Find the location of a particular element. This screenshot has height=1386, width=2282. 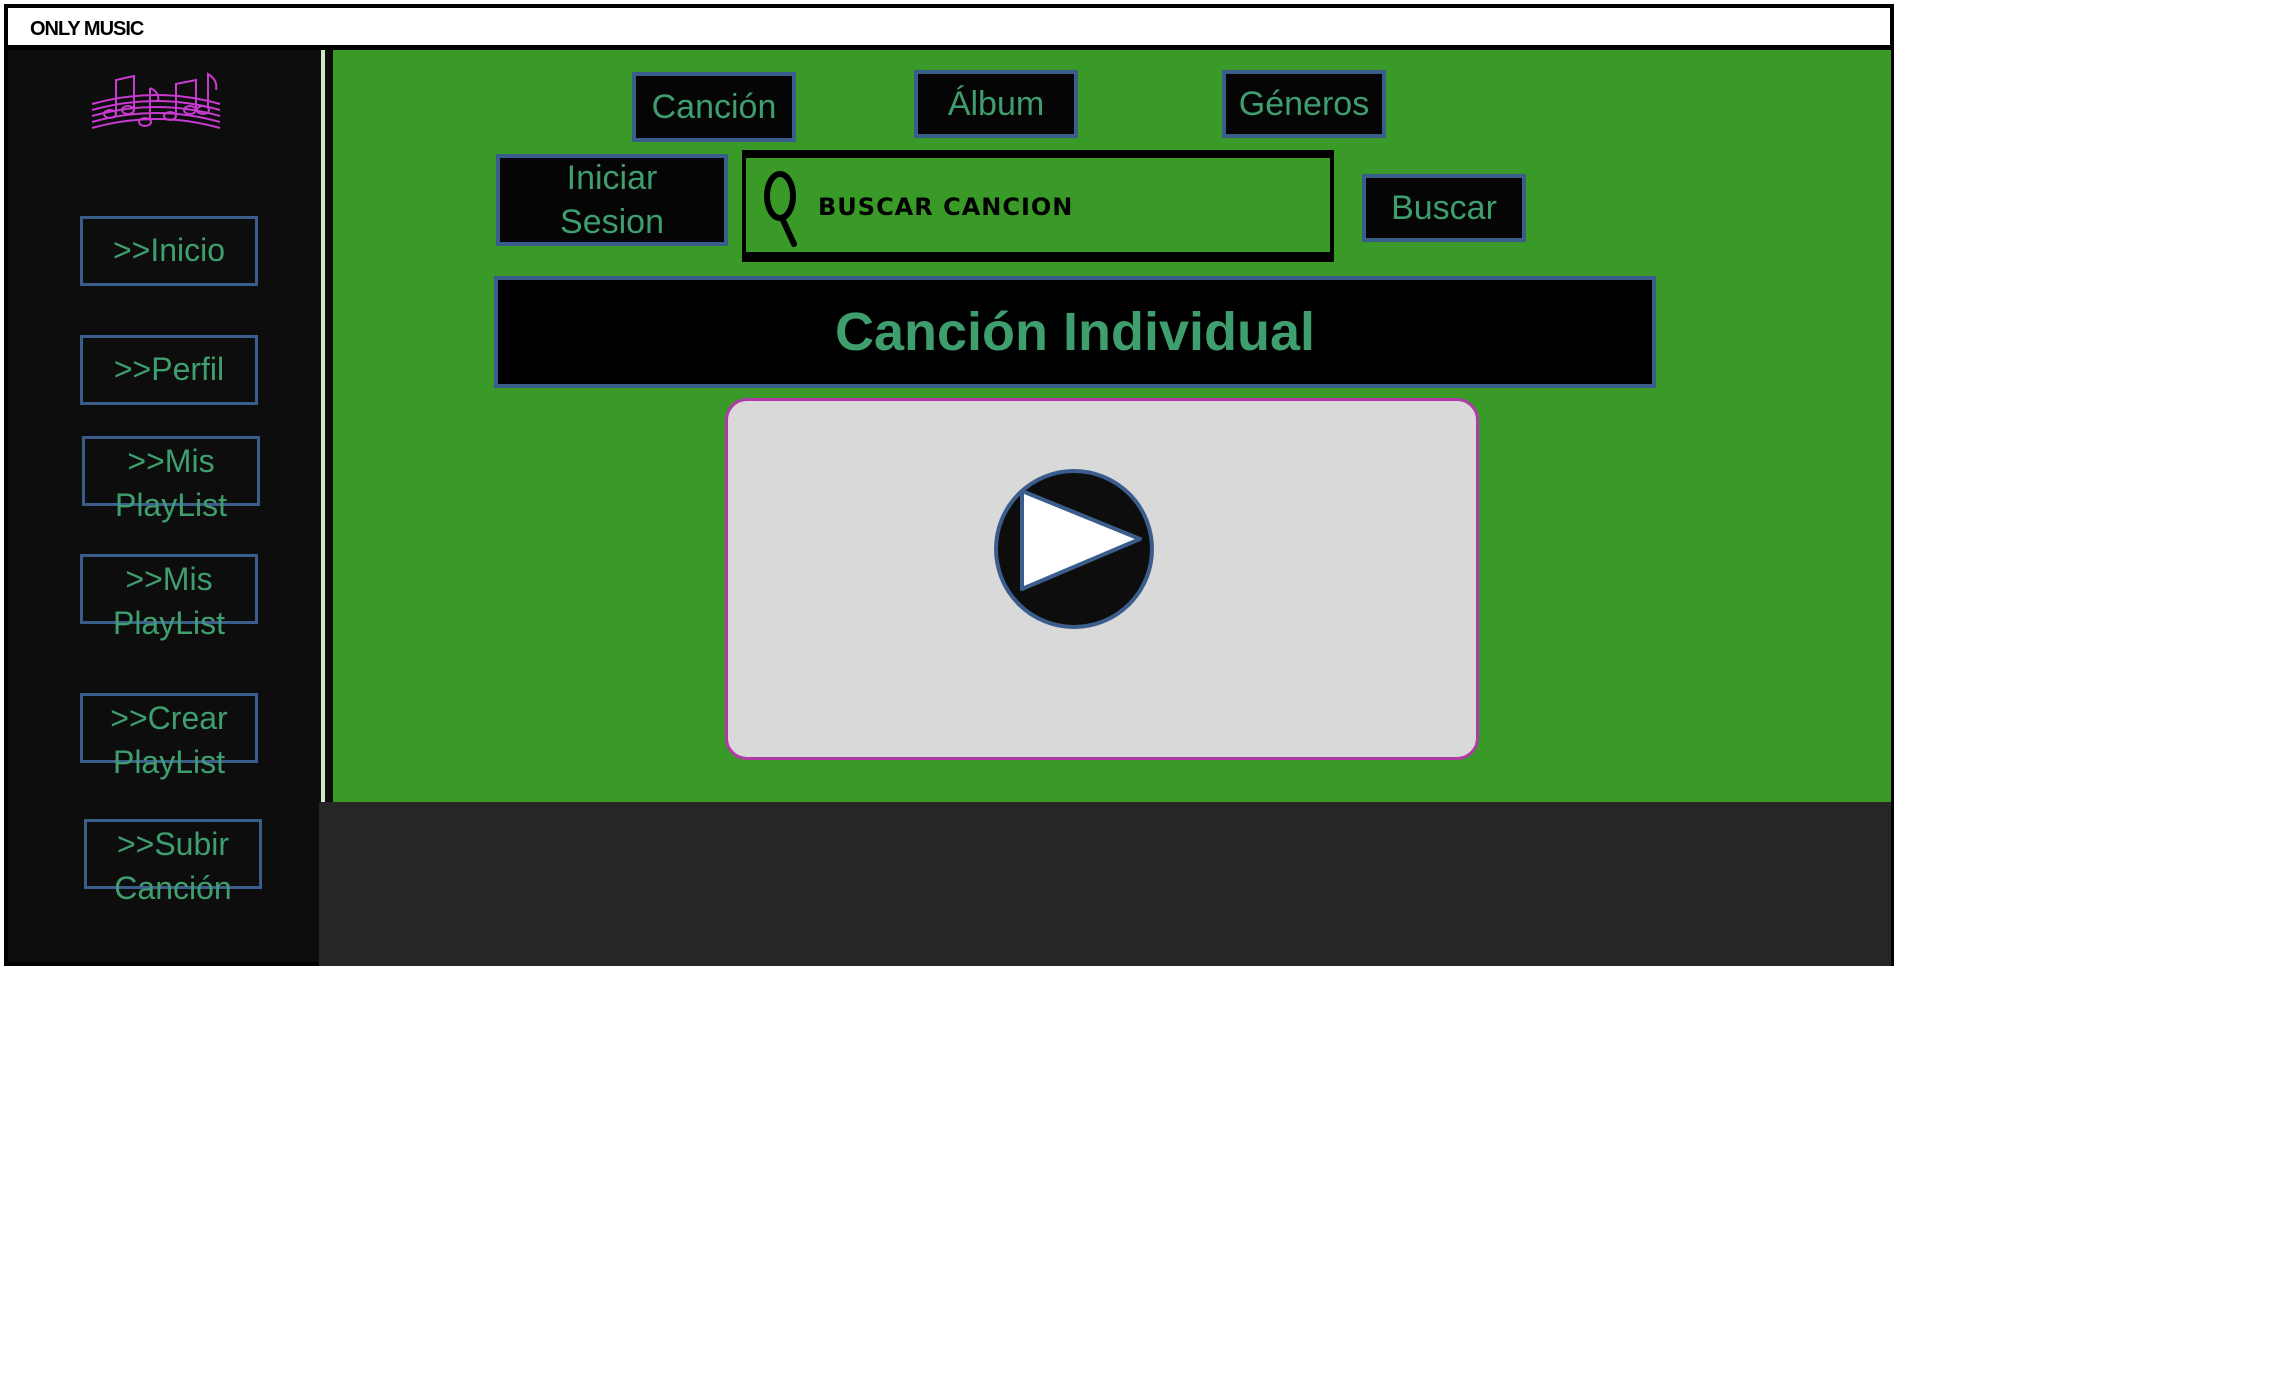

search-bar is located at coordinates (1038, 206).